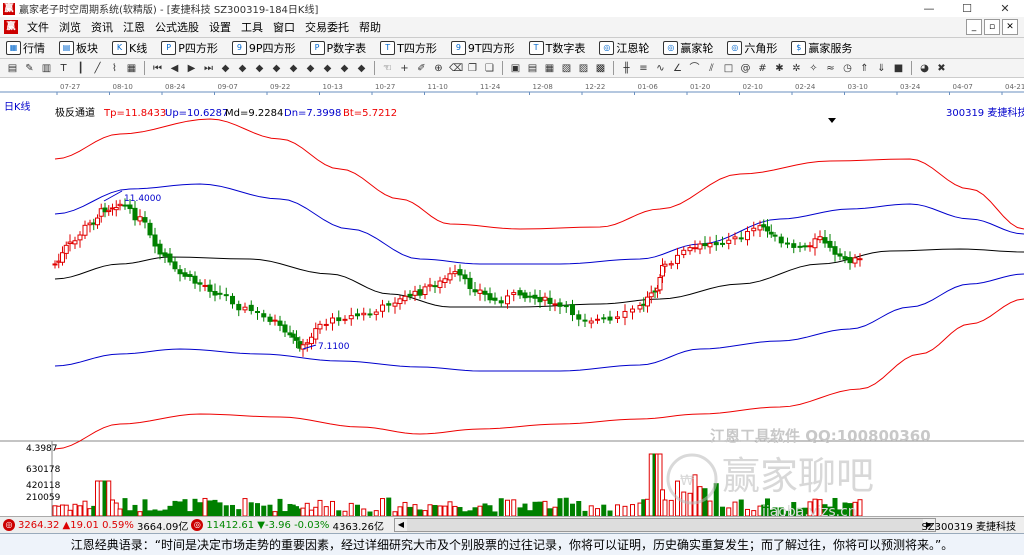 Image resolution: width=1024 pixels, height=555 pixels. Describe the element at coordinates (864, 68) in the screenshot. I see `up-icon: ⇑` at that location.